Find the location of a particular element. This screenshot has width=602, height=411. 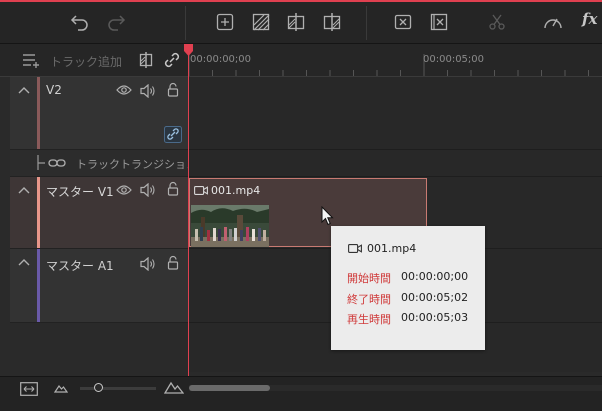

scissors-icon is located at coordinates (497, 22).